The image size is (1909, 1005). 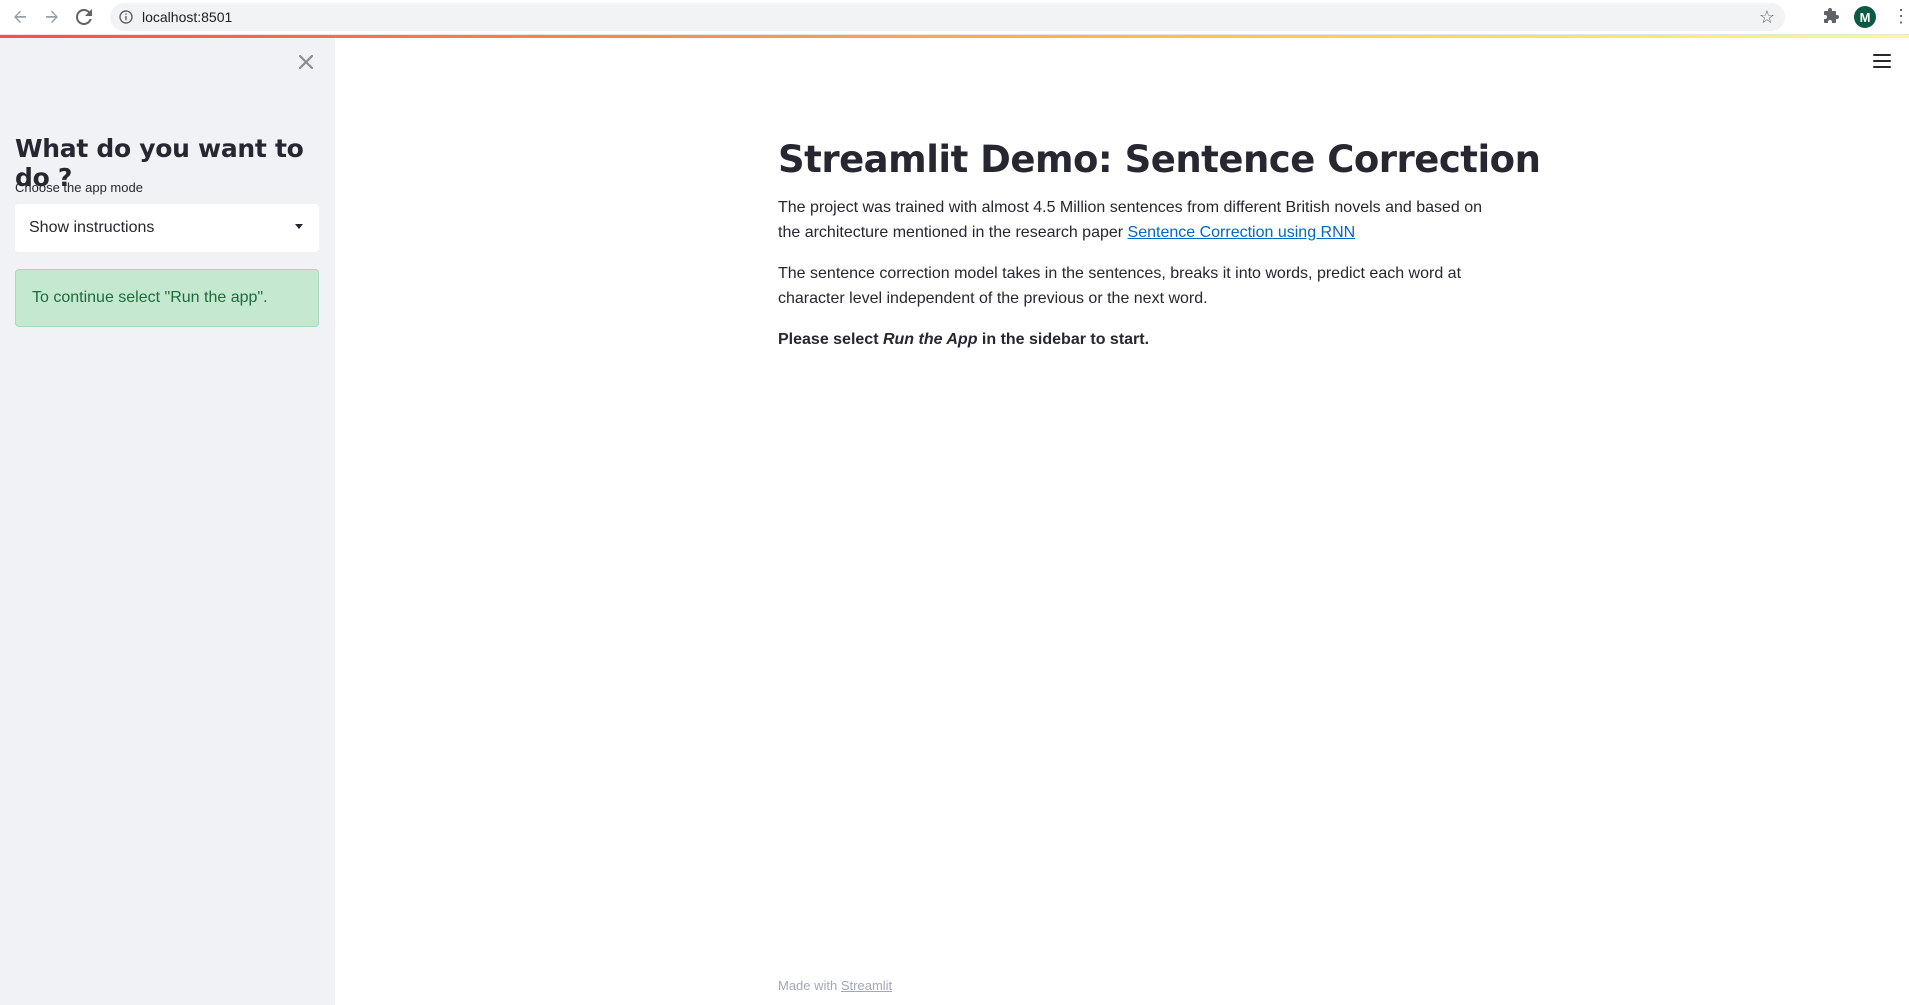 I want to click on start-instruction-suffix: in the sidebar to start., so click(x=1063, y=339).